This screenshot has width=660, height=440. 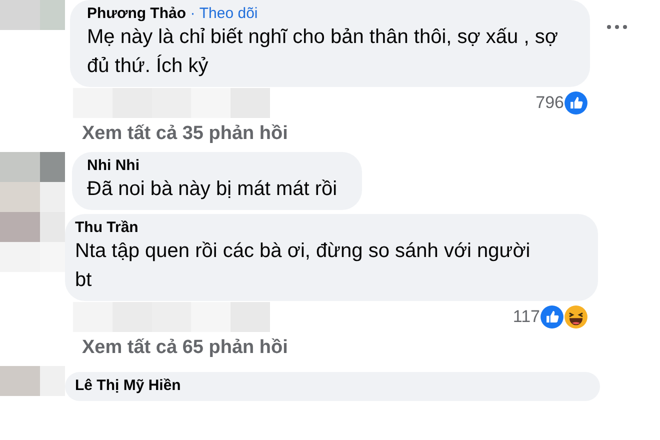 I want to click on author-name: Lê Thị Mỹ Hiền, so click(x=128, y=385).